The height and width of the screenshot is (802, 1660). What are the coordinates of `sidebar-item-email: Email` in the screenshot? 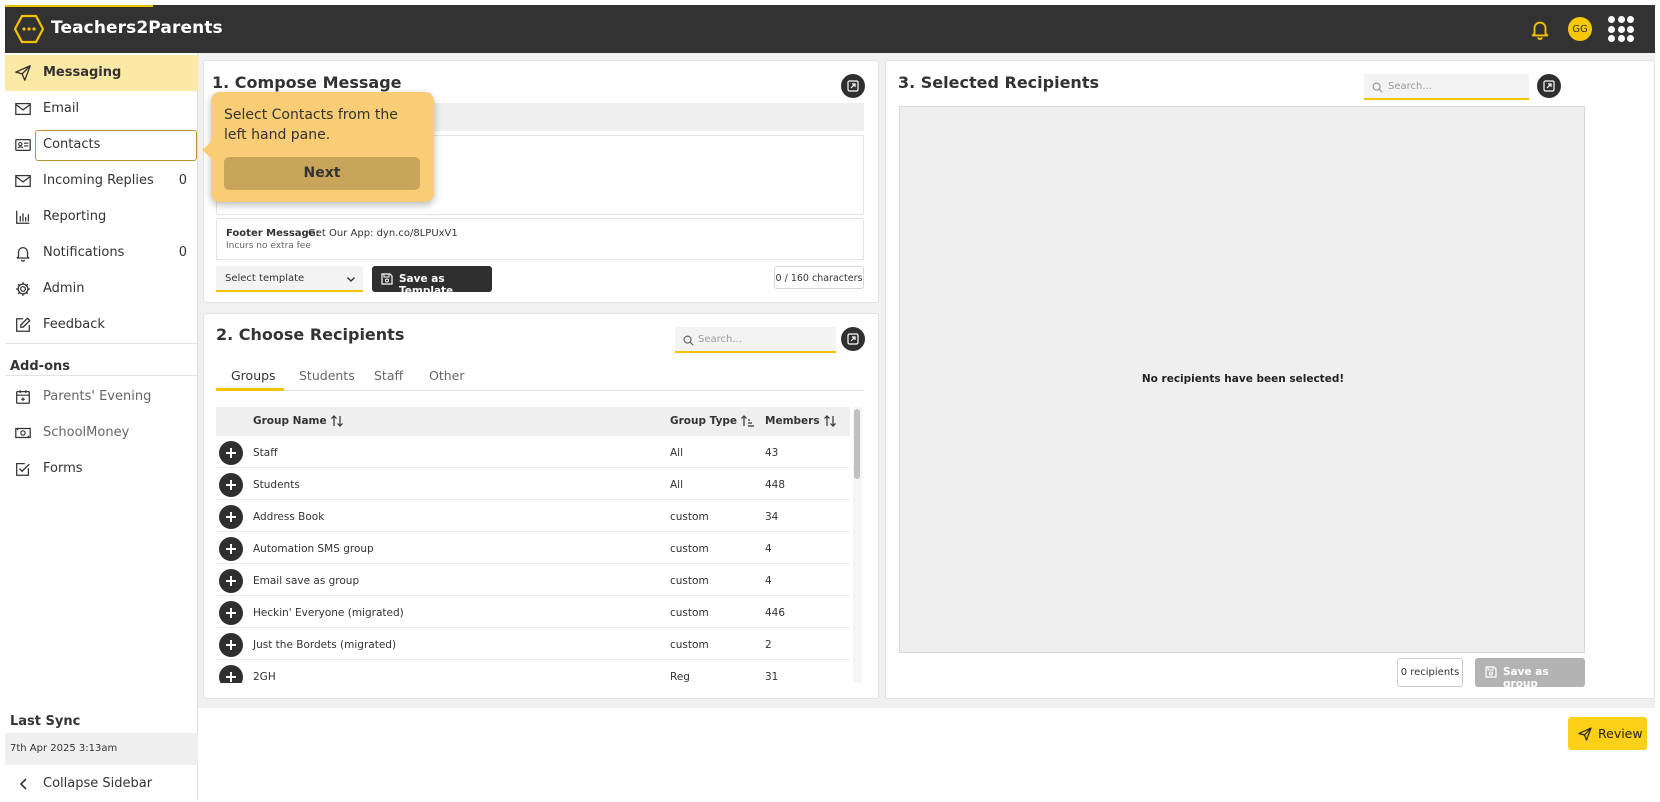 It's located at (101, 109).